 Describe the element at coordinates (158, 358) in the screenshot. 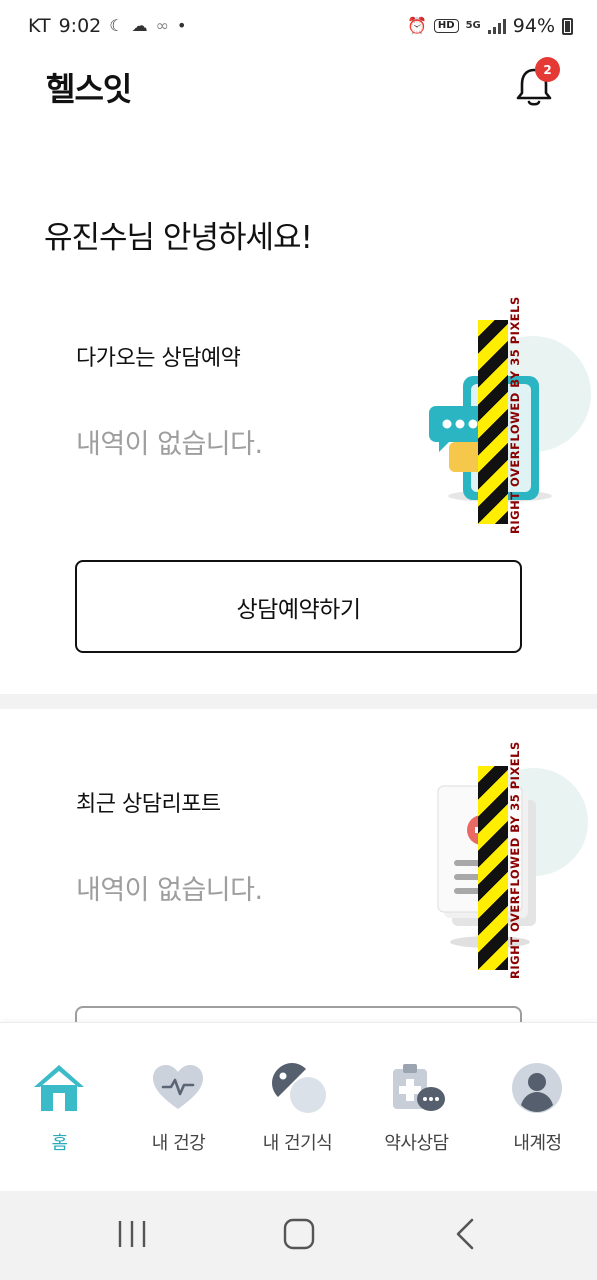

I see `upcoming-card-title: 다가오는 상담예약` at that location.